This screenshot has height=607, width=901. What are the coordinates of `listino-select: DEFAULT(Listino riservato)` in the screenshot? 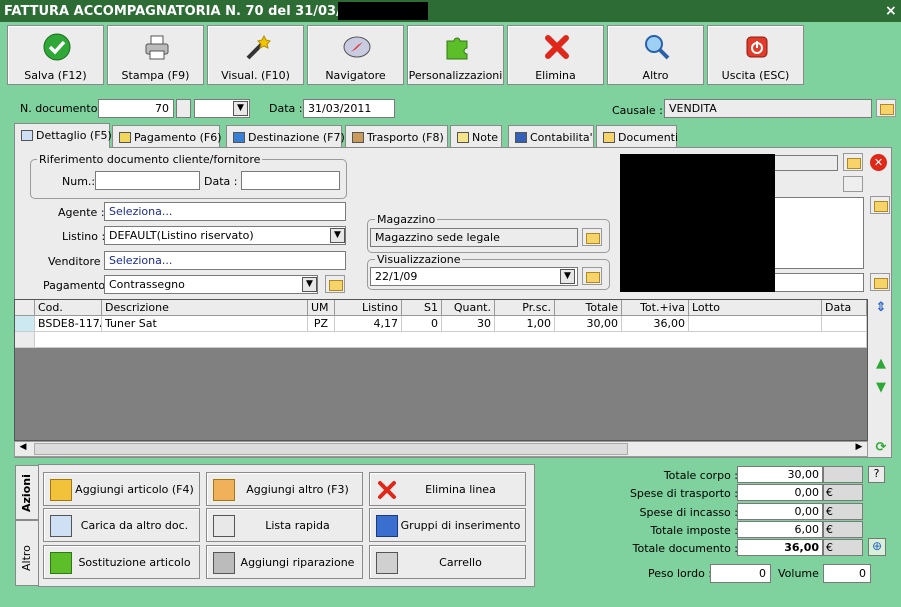 It's located at (225, 235).